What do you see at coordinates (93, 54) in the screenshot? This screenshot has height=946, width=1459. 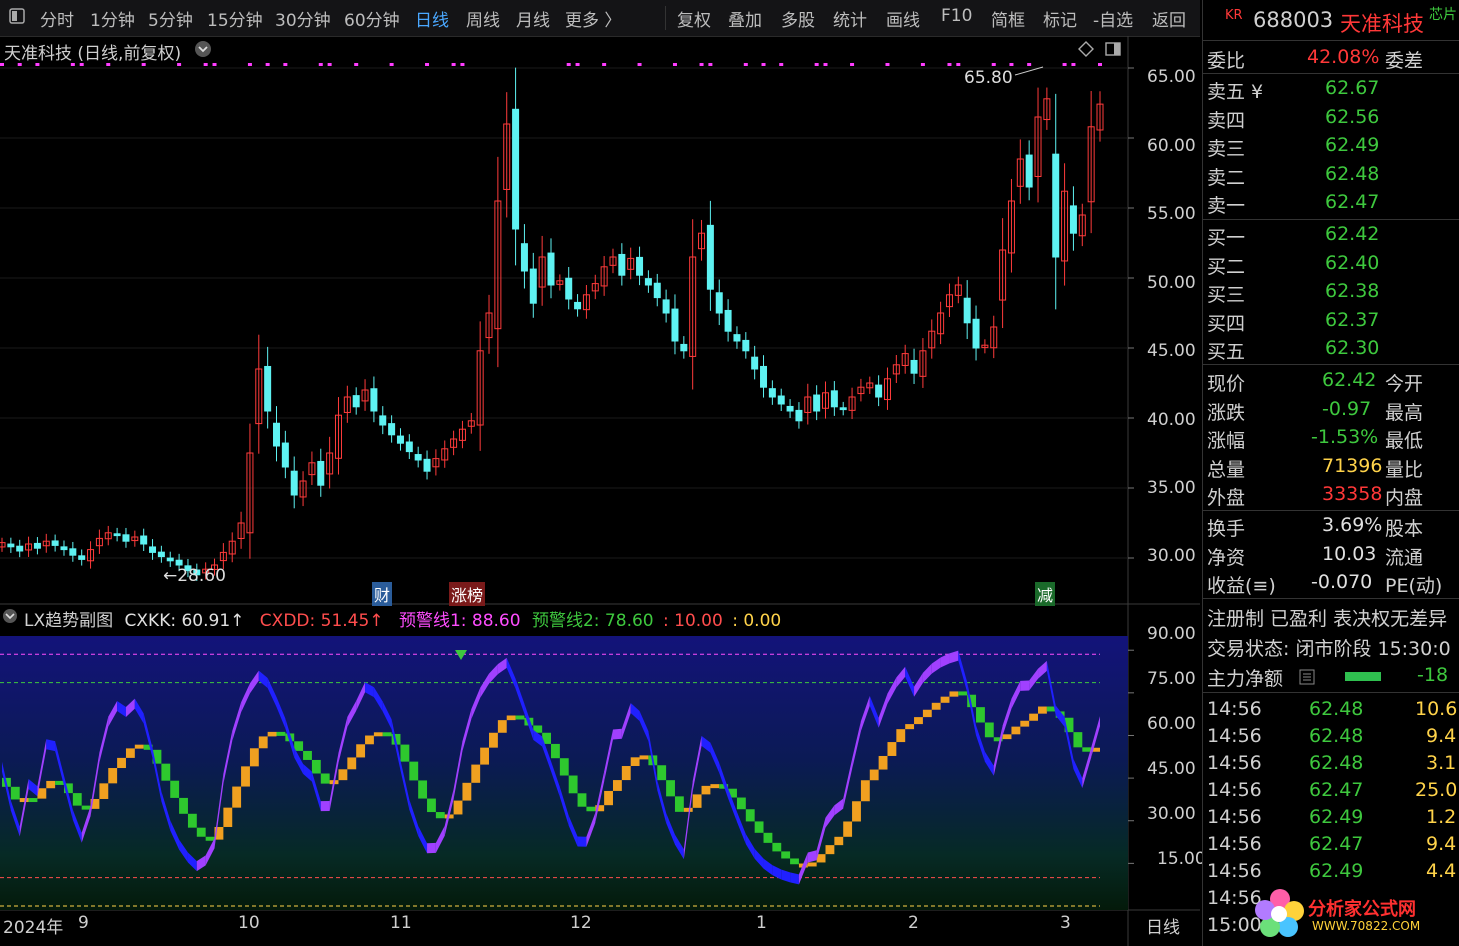 I see `price-panel-title: 天准科技 (日线,前复权)` at bounding box center [93, 54].